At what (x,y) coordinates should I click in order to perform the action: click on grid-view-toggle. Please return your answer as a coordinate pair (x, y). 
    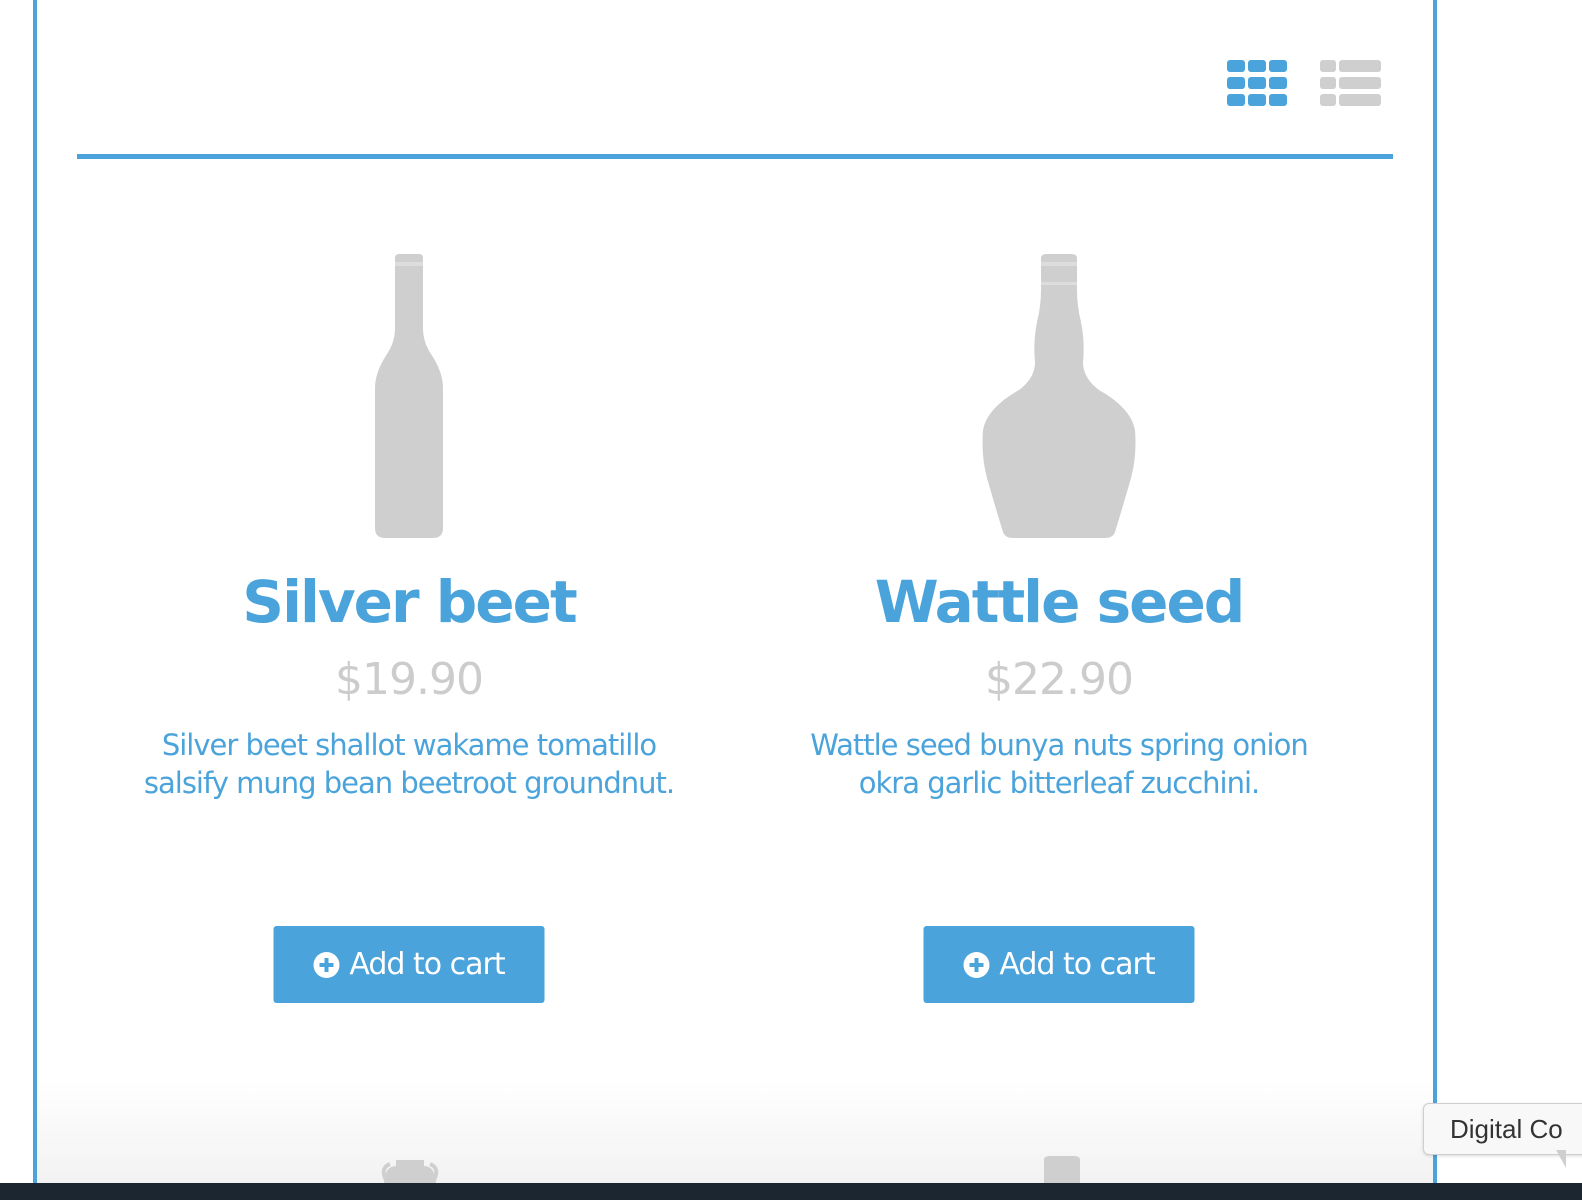
    Looking at the image, I should click on (1258, 86).